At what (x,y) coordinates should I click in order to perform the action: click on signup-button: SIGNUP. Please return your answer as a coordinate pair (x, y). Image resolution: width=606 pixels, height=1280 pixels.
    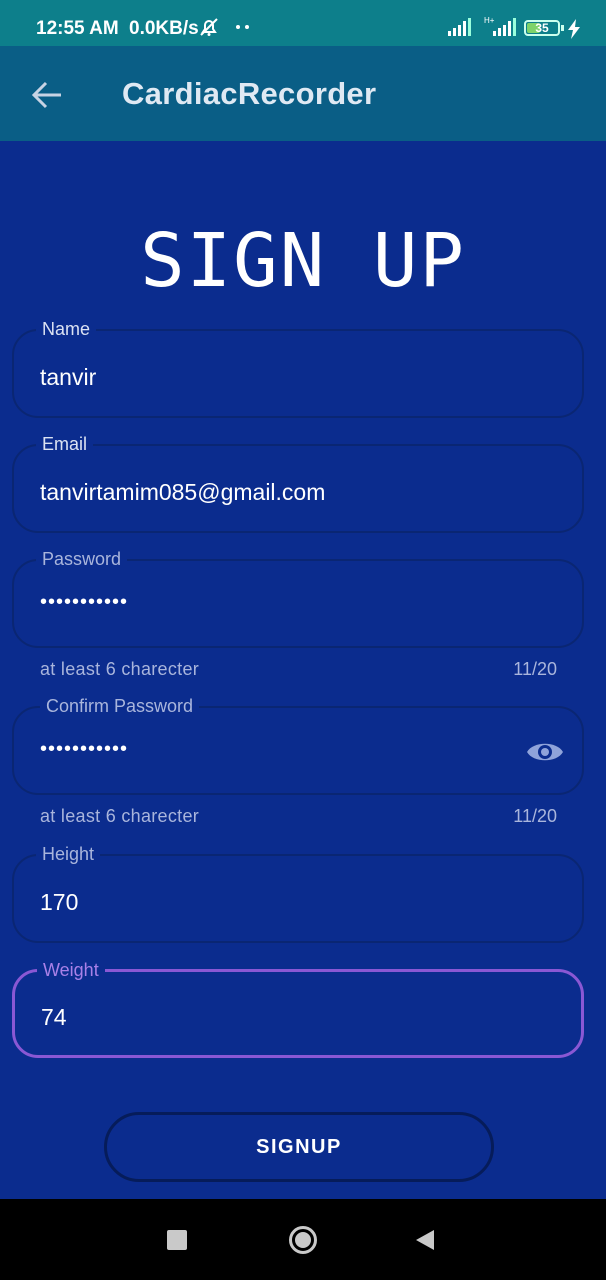
    Looking at the image, I should click on (299, 1147).